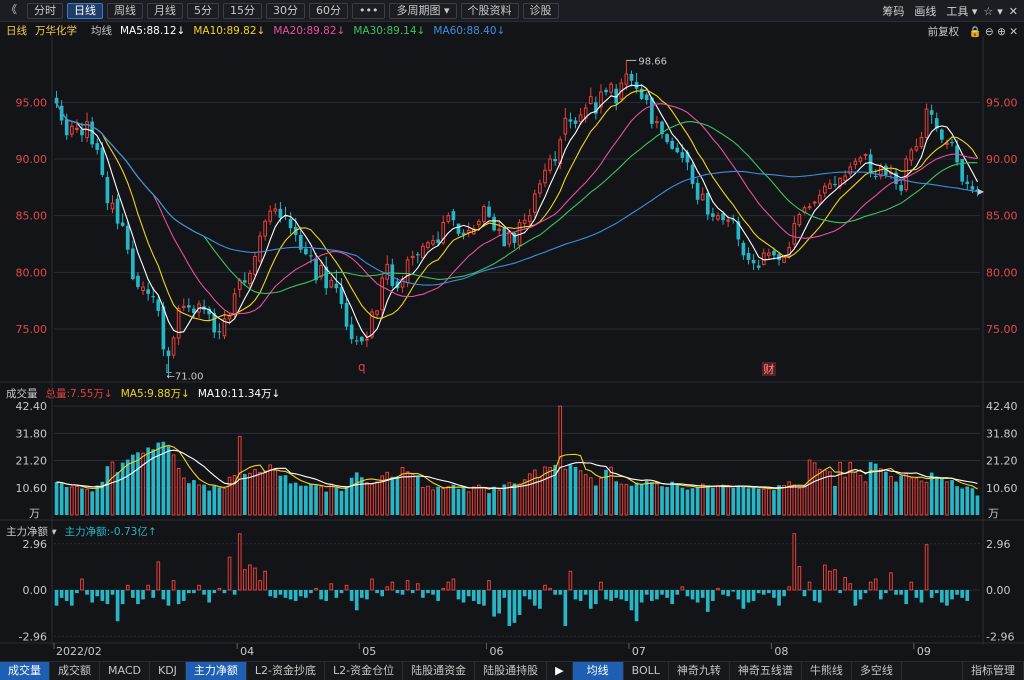 This screenshot has width=1024, height=680. What do you see at coordinates (511, 671) in the screenshot?
I see `tab-northbound-hold: 陆股通持股` at bounding box center [511, 671].